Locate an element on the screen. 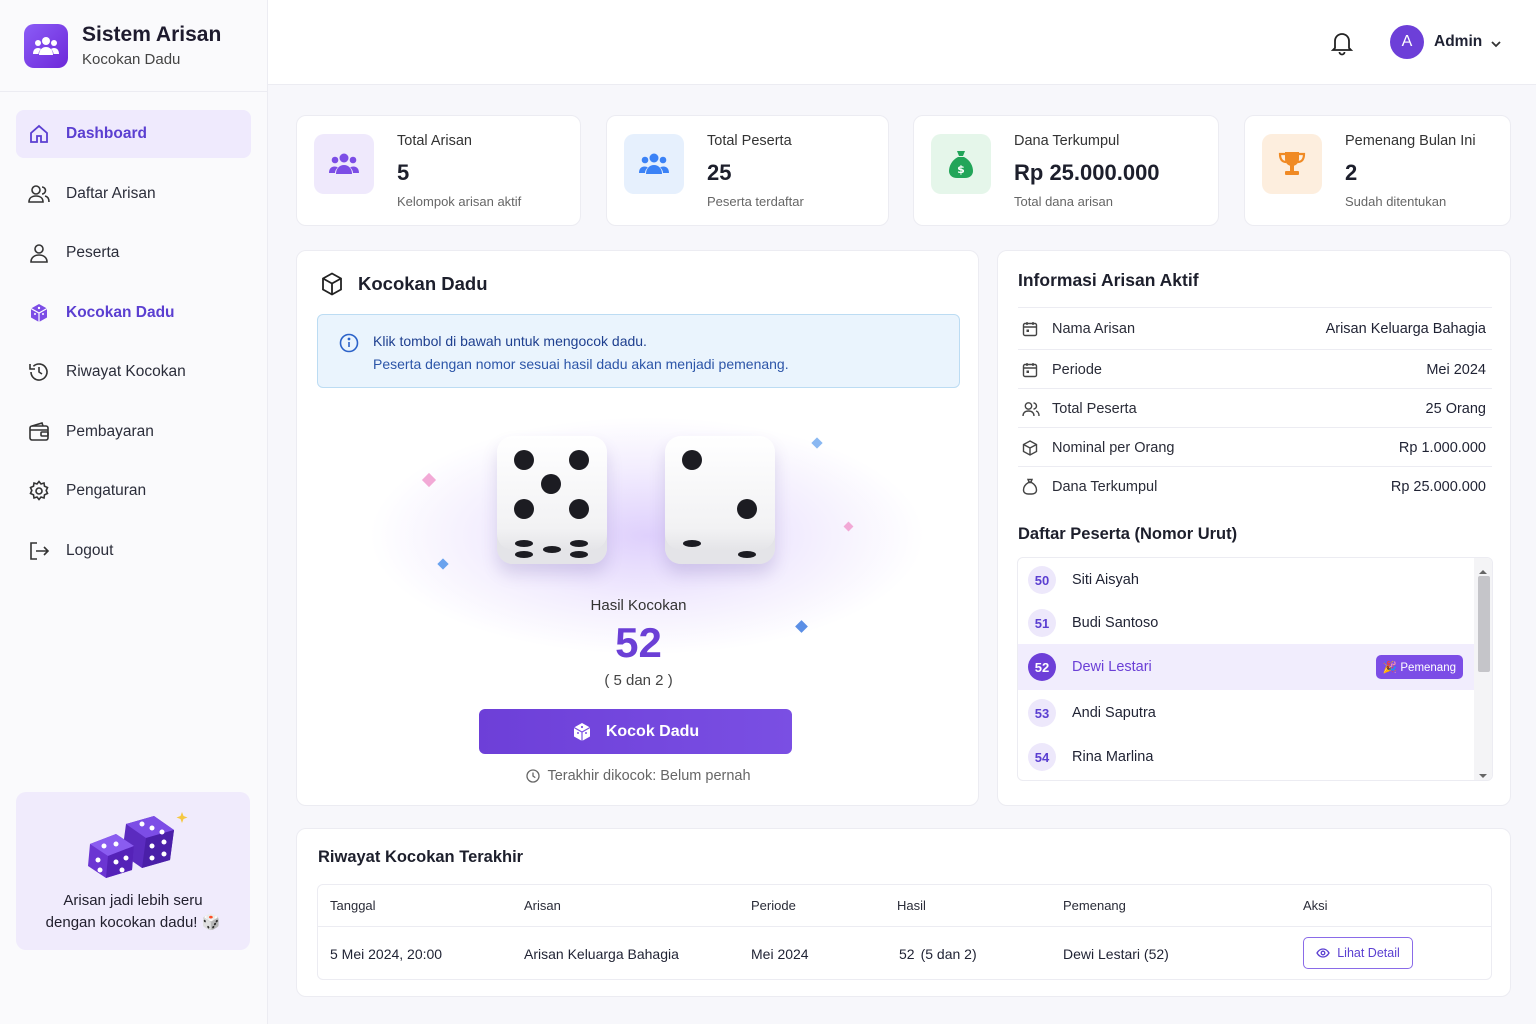 This screenshot has height=1024, width=1536. history-title: Riwayat Kocokan Terakhir is located at coordinates (421, 857).